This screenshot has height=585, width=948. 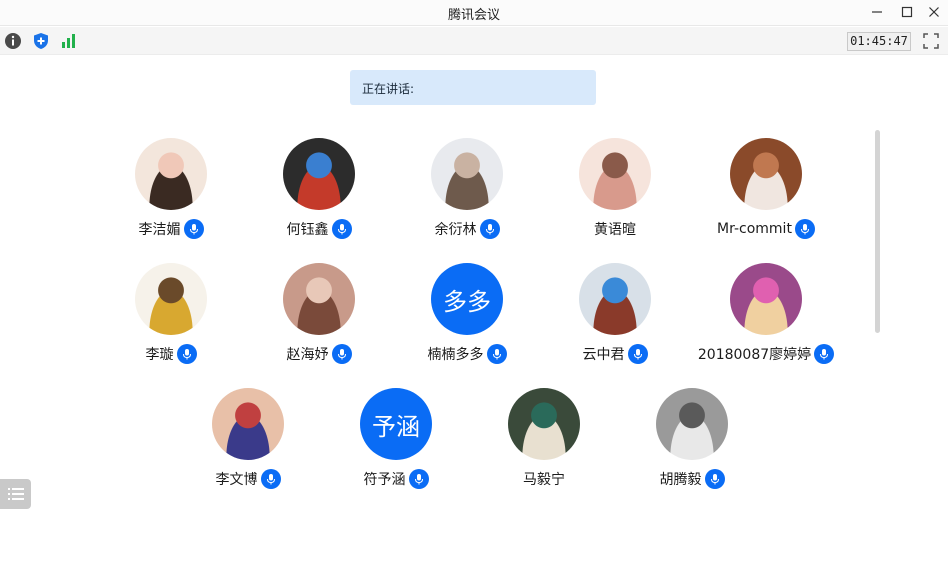 I want to click on avatar: 多多, so click(x=467, y=299).